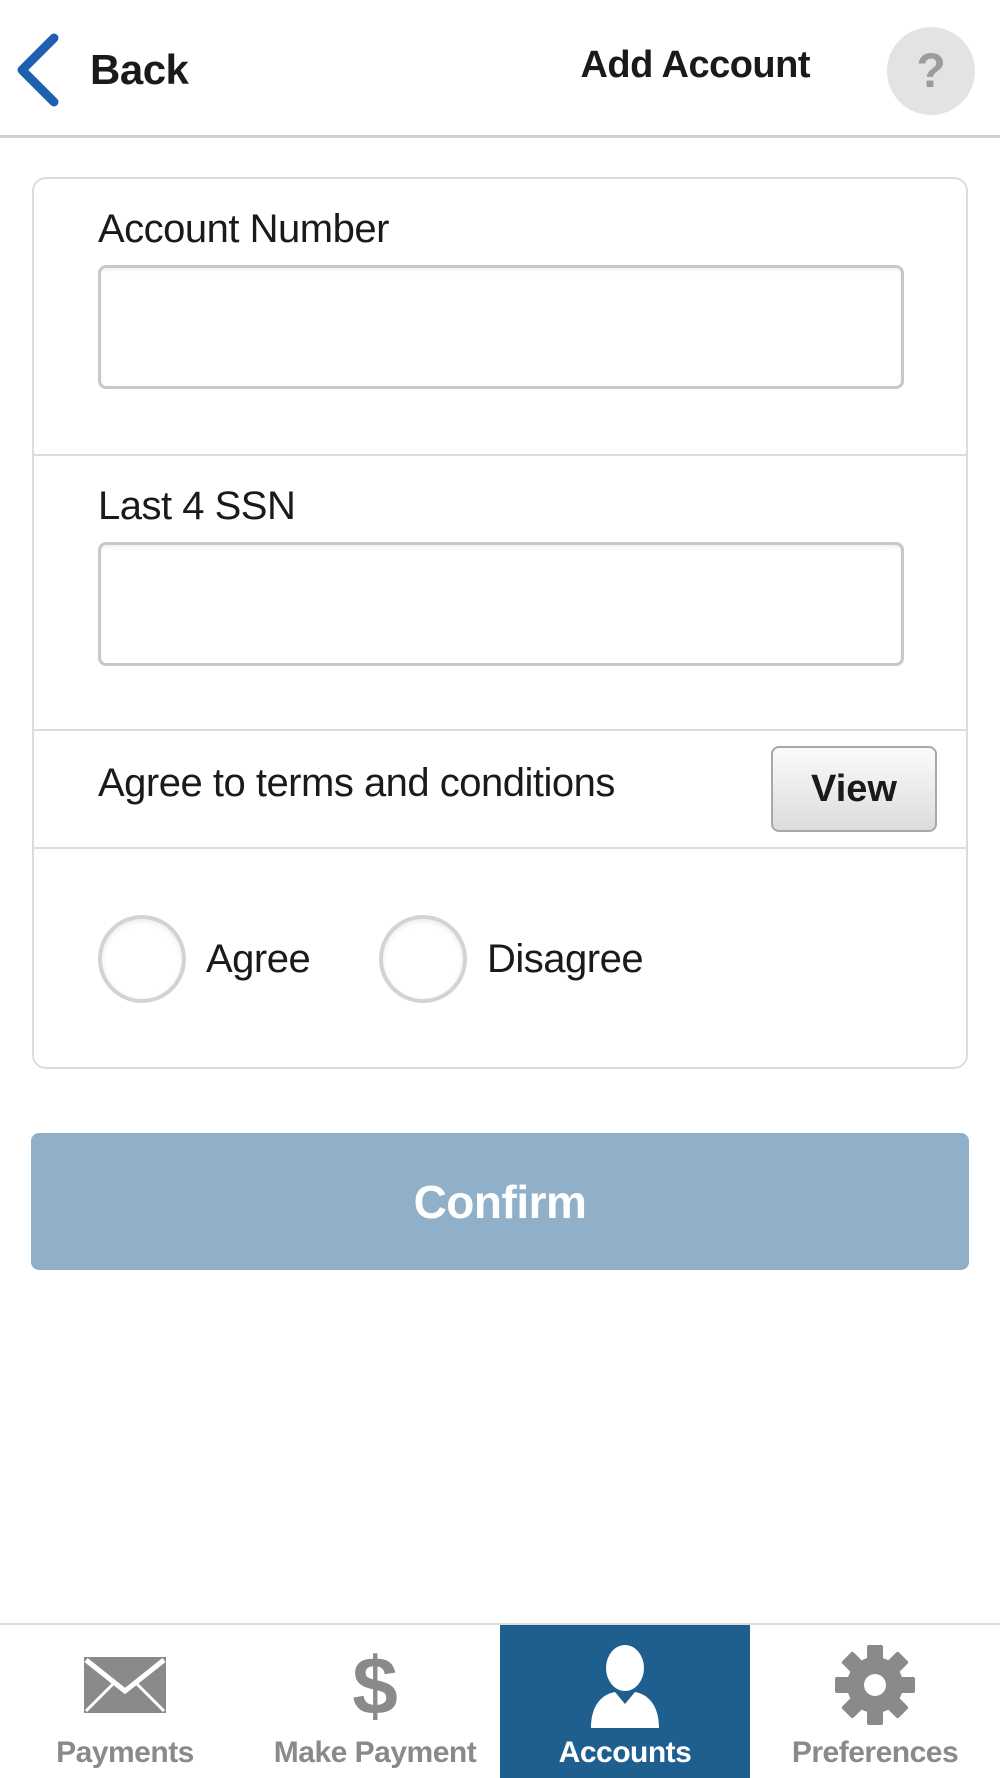  What do you see at coordinates (695, 65) in the screenshot?
I see `page-title: Add Account` at bounding box center [695, 65].